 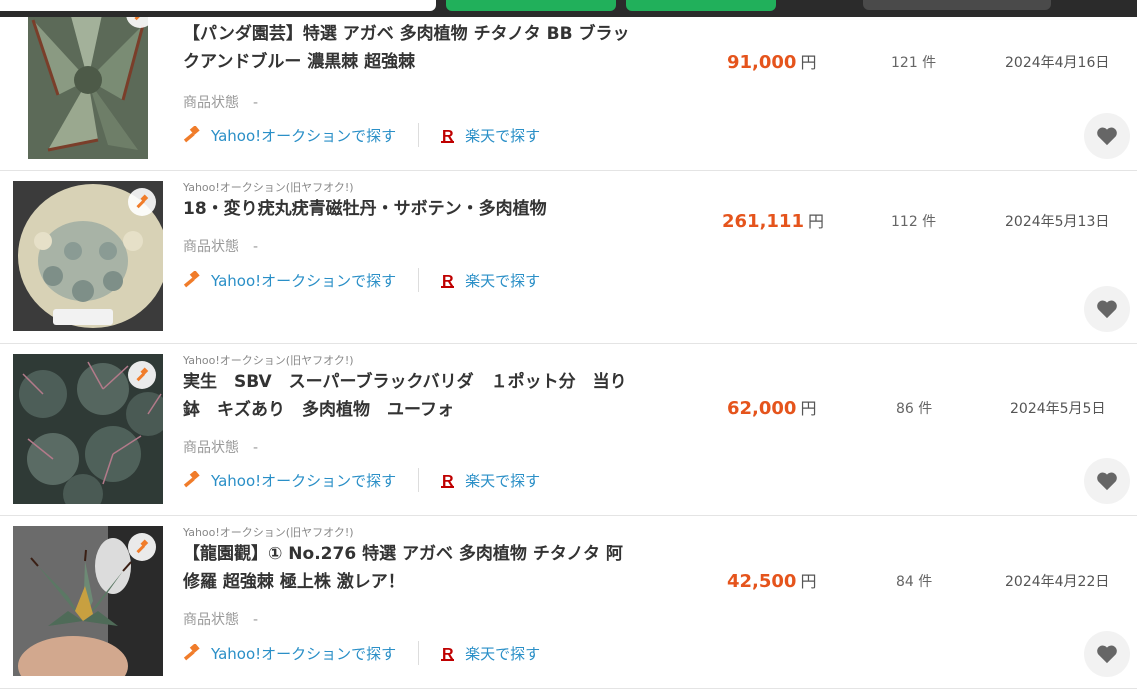 I want to click on listing-date: 2024年4月22日, so click(x=1057, y=582).